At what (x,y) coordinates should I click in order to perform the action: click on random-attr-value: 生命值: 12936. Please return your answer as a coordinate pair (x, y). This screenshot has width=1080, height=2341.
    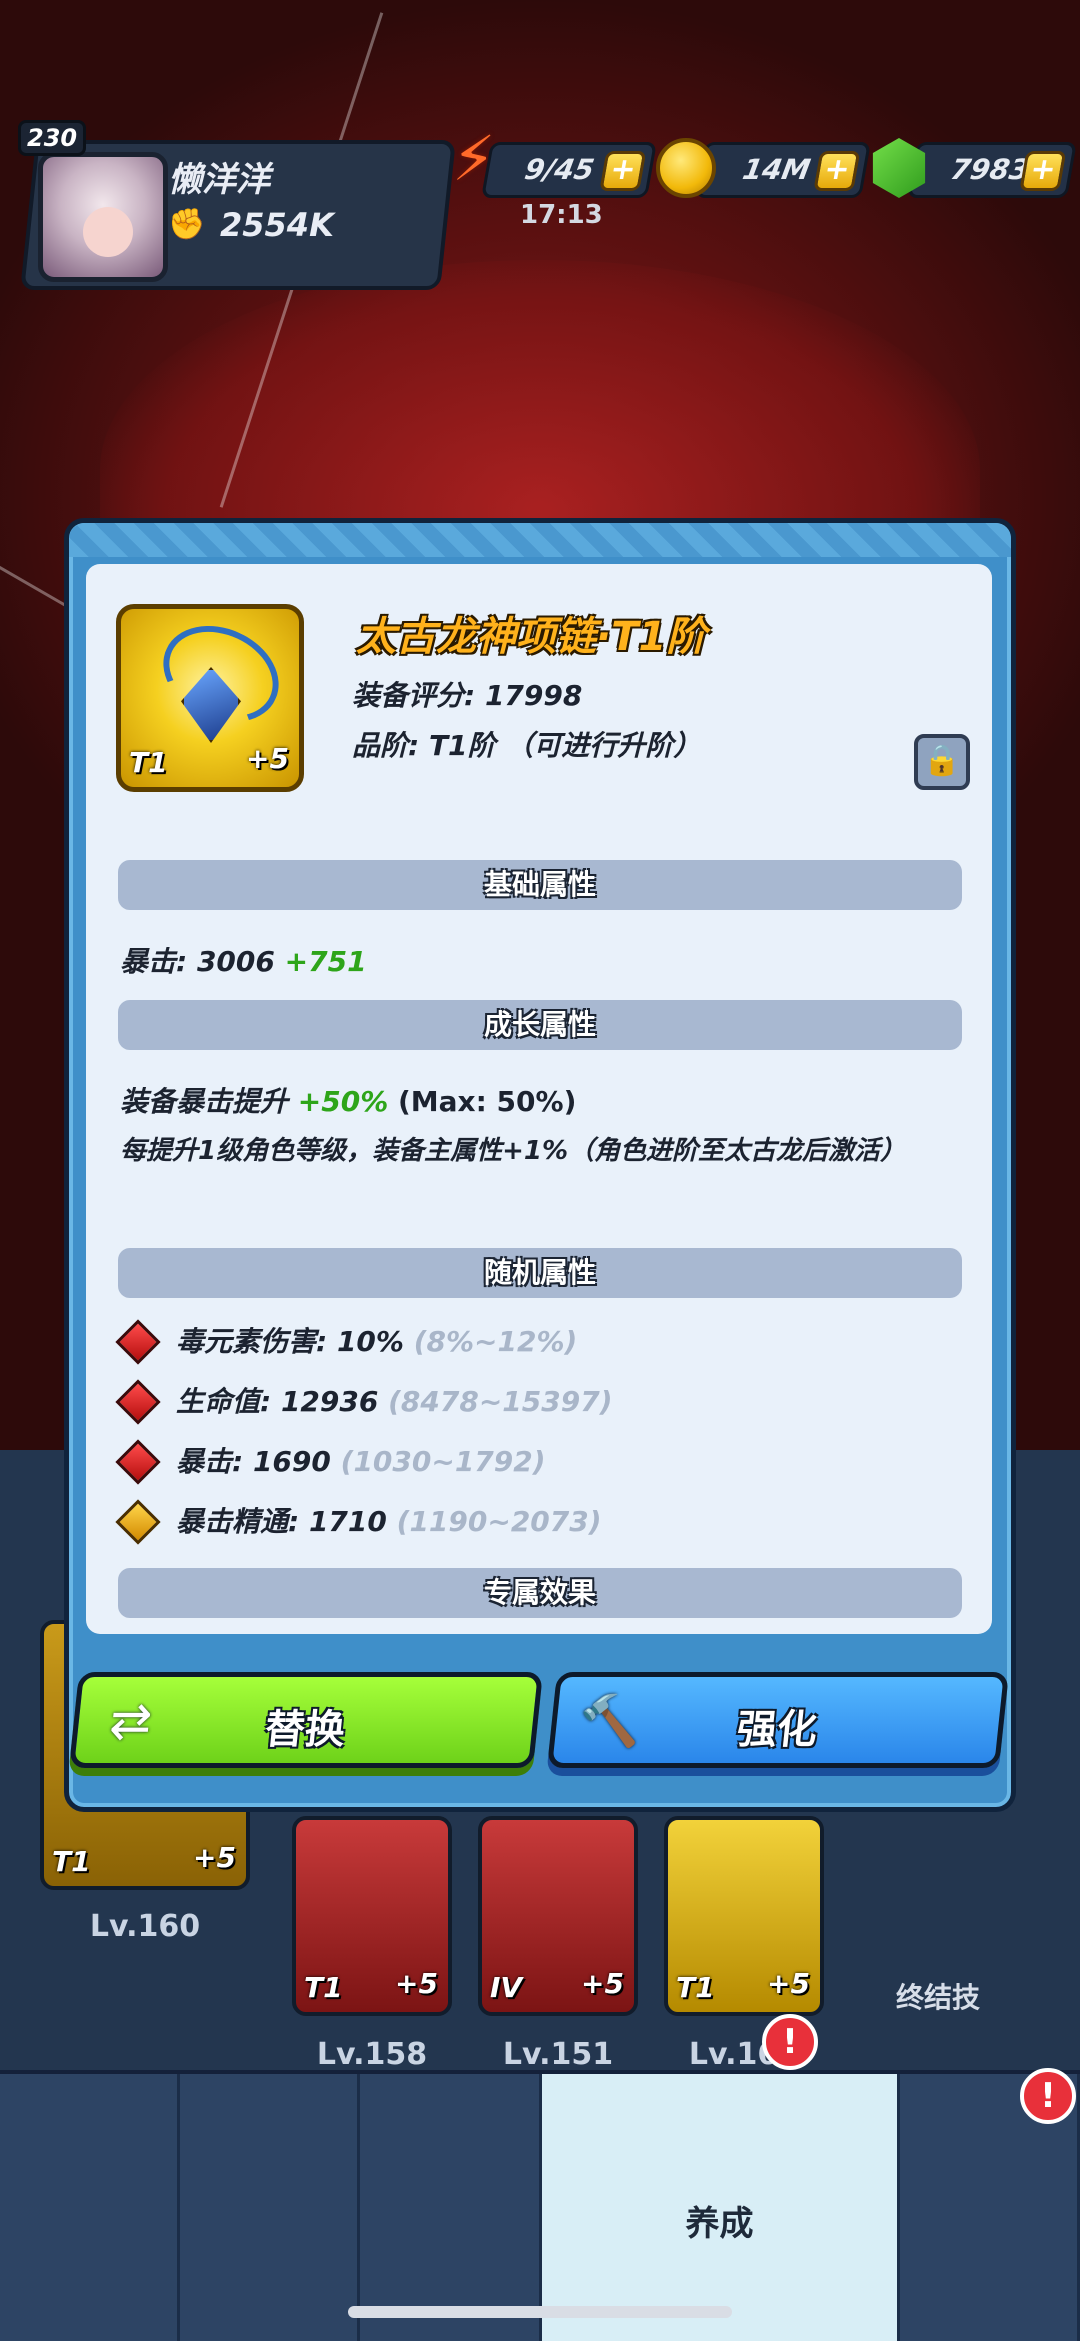
    Looking at the image, I should click on (277, 1401).